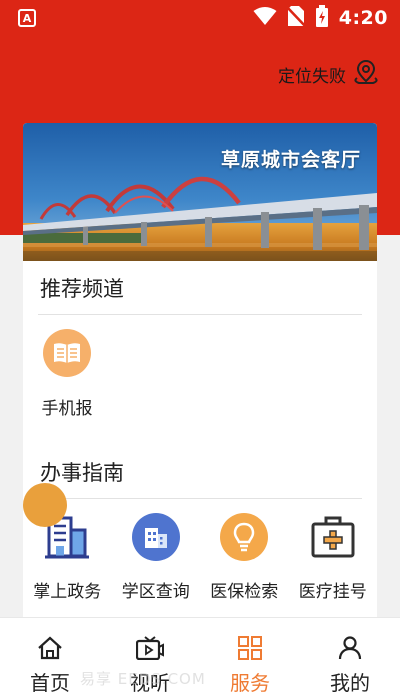 The width and height of the screenshot is (400, 700). Describe the element at coordinates (50, 683) in the screenshot. I see `nav-label: 首页` at that location.